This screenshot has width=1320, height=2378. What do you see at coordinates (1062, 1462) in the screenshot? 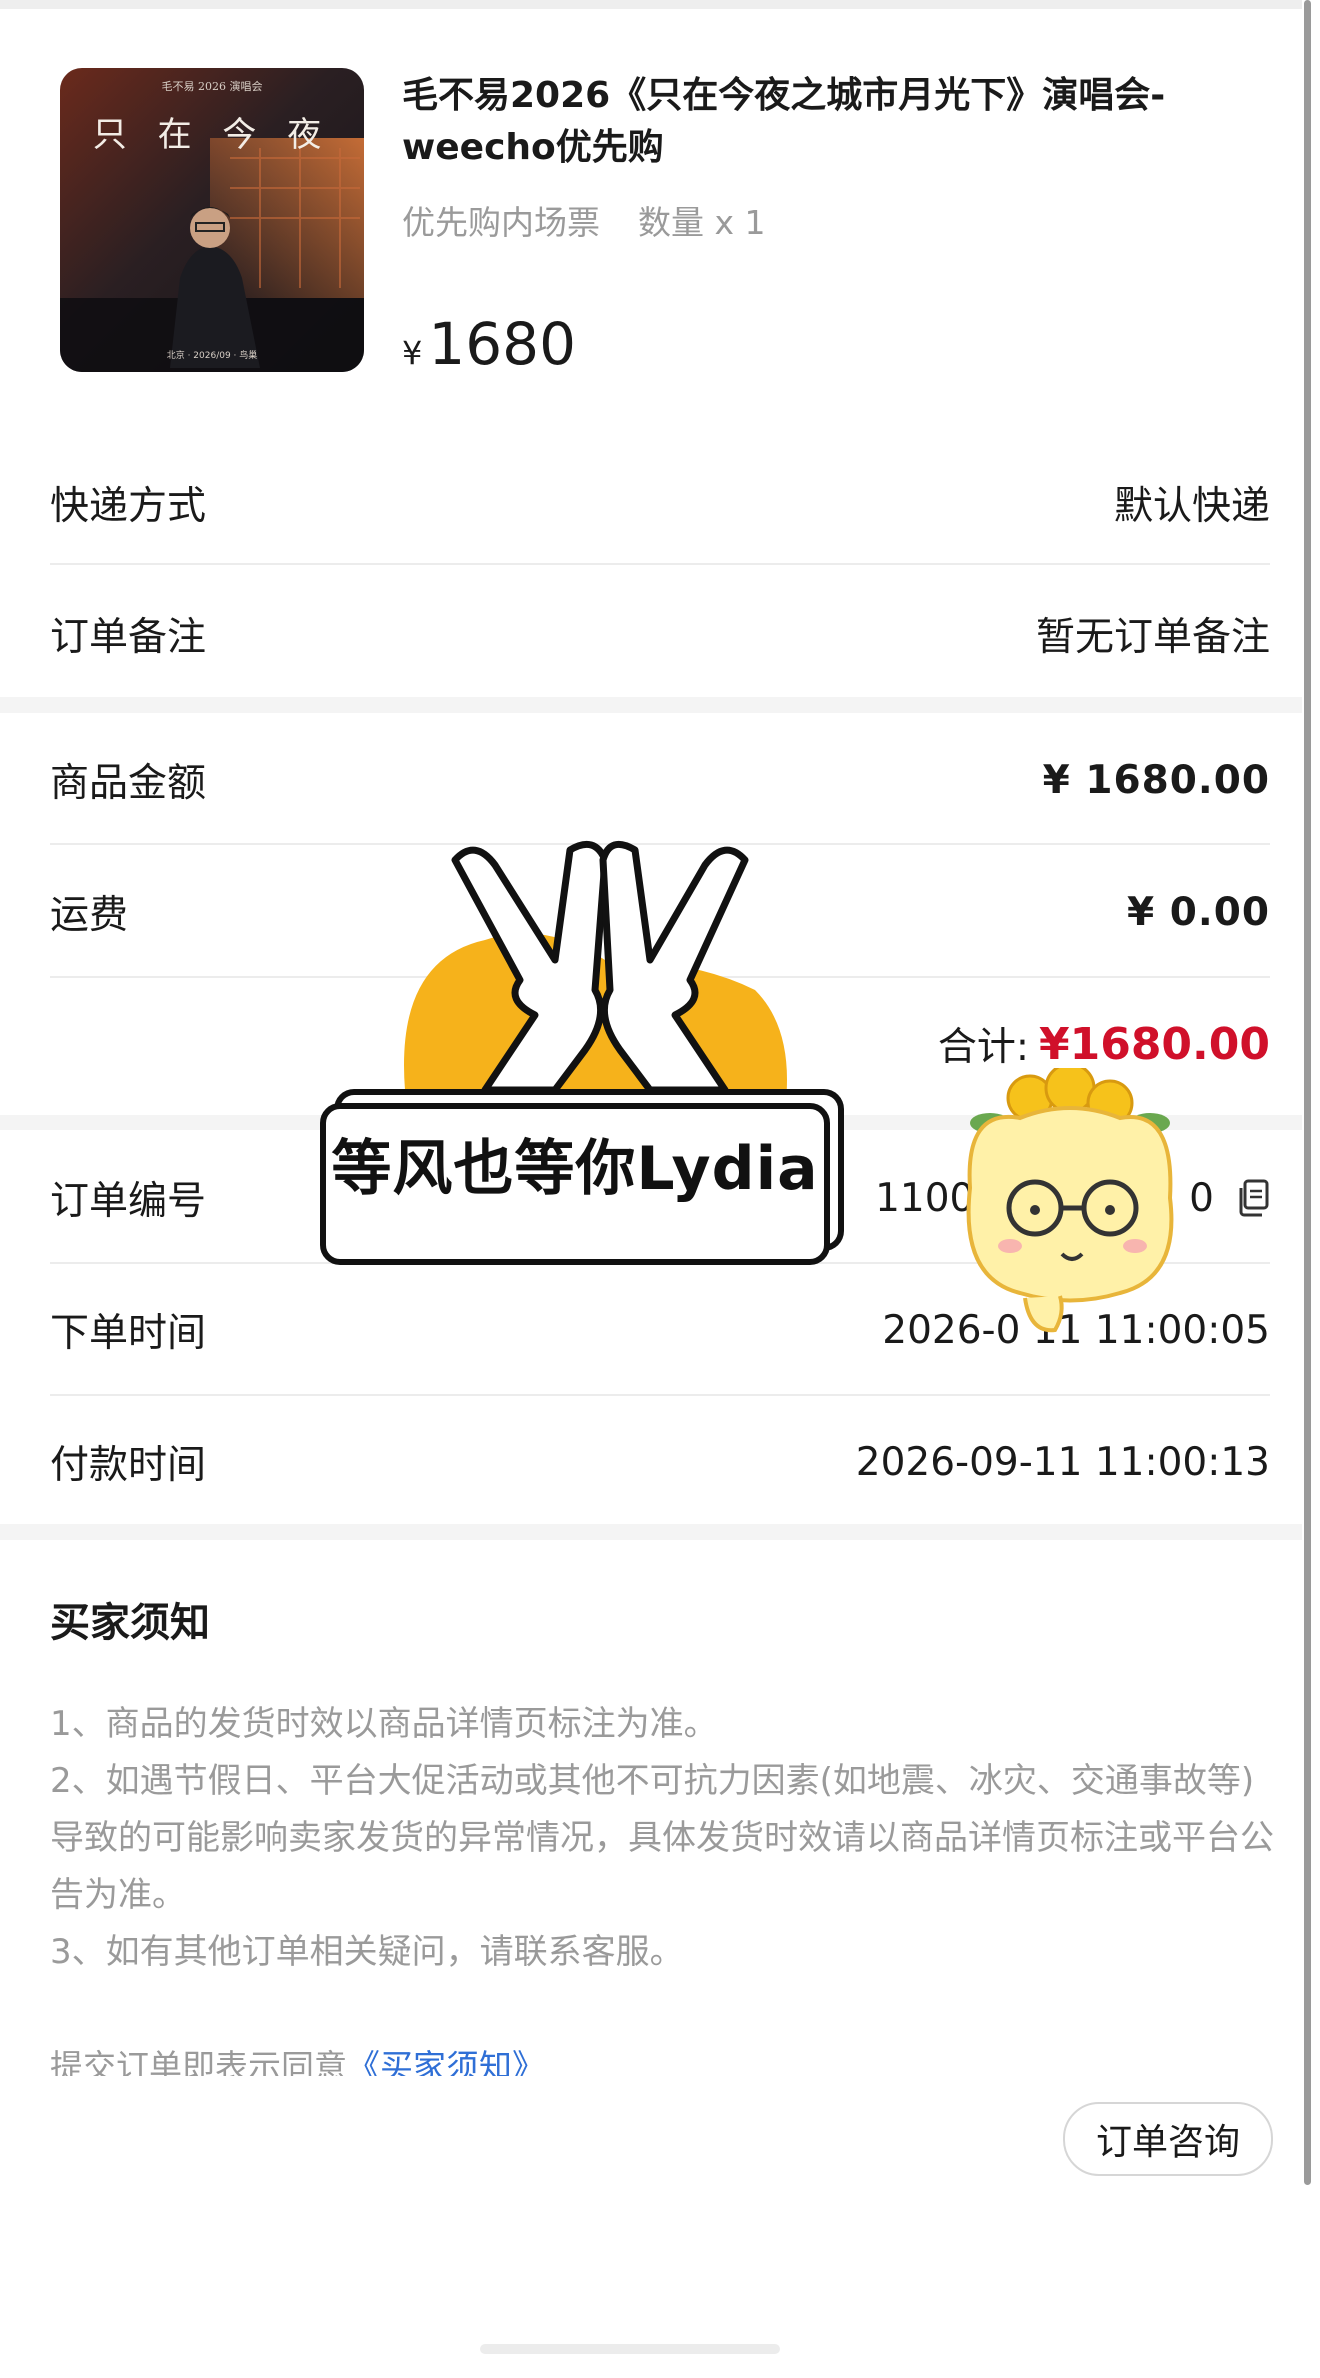
I see `paid-time-value: 2026-09-11 11:00:13` at bounding box center [1062, 1462].